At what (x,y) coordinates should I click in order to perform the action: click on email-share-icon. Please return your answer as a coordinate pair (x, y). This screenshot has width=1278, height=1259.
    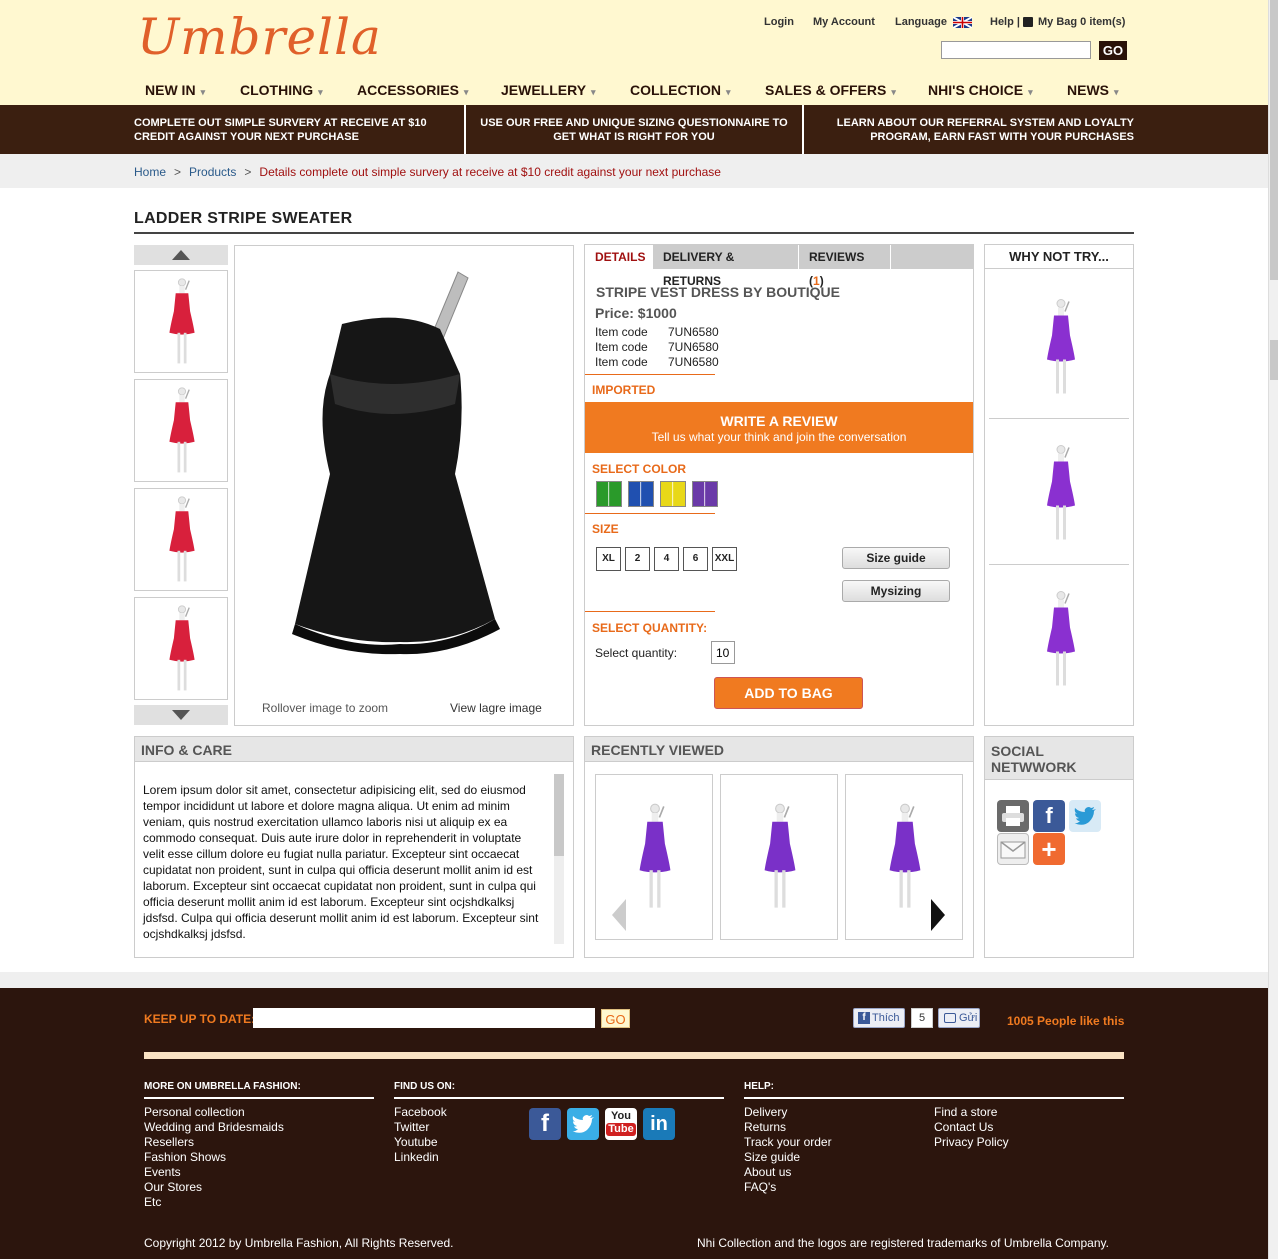
    Looking at the image, I should click on (1013, 849).